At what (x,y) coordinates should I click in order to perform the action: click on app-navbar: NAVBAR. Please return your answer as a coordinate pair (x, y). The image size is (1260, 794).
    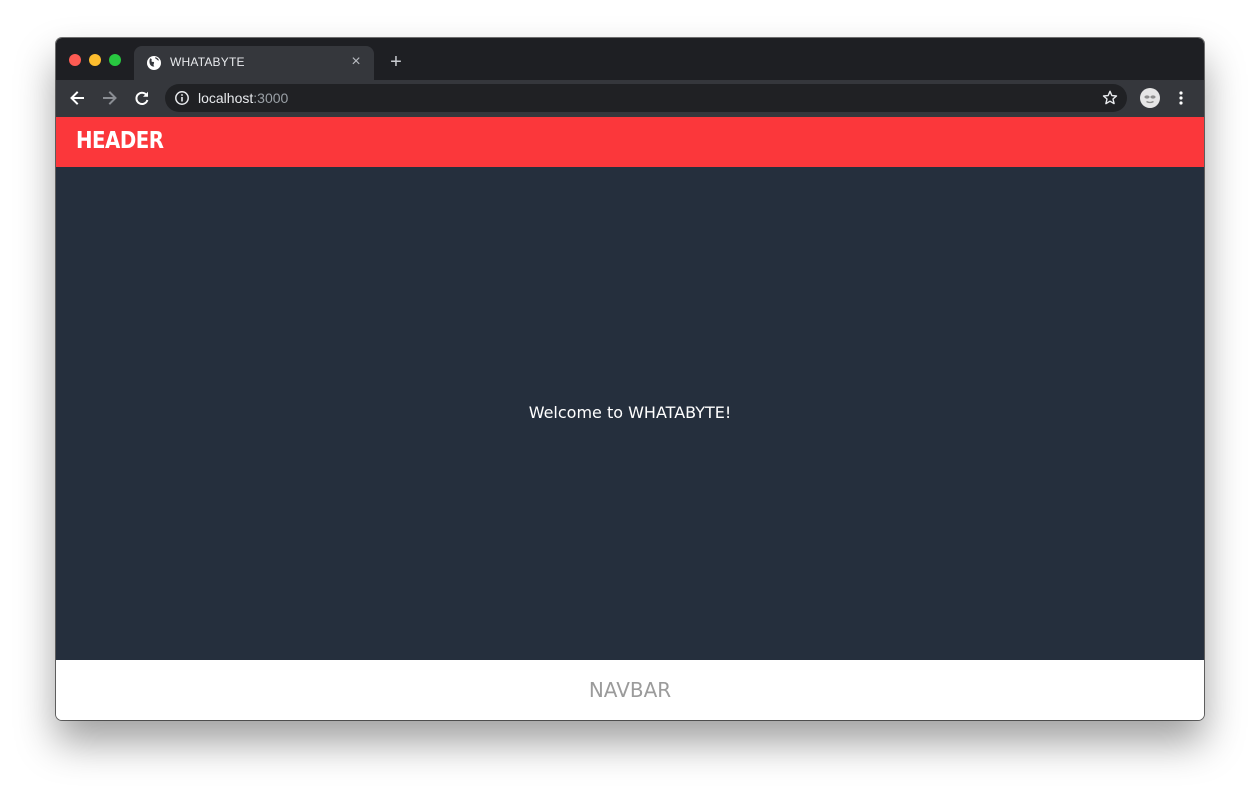
    Looking at the image, I should click on (630, 690).